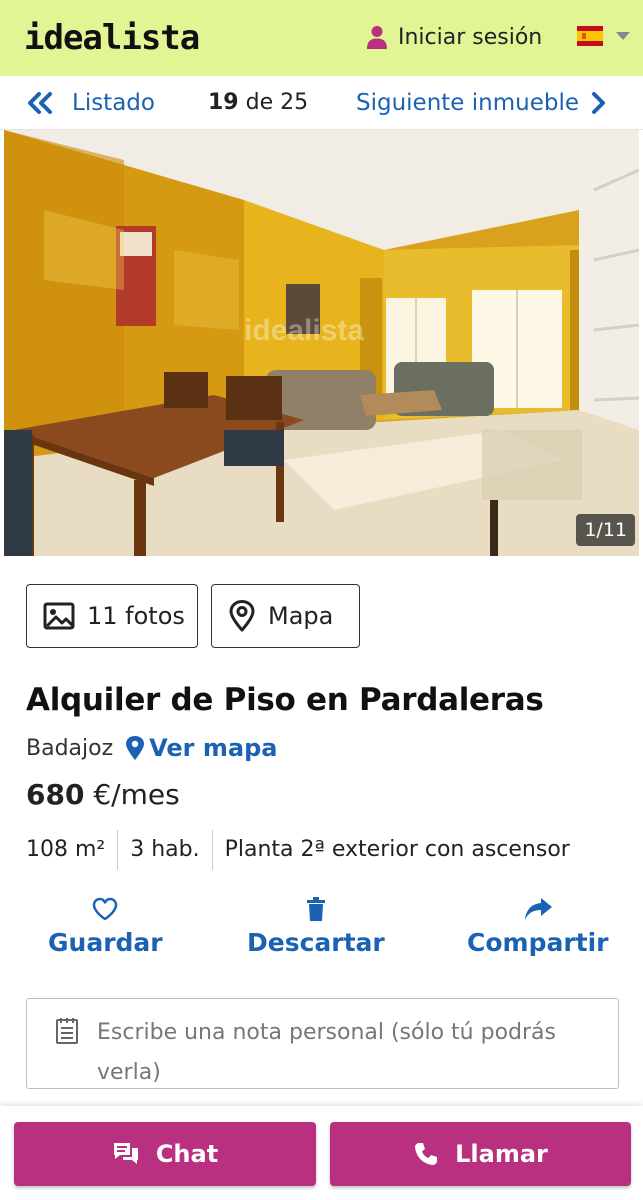 The width and height of the screenshot is (643, 1200). I want to click on chevron-right-icon, so click(599, 103).